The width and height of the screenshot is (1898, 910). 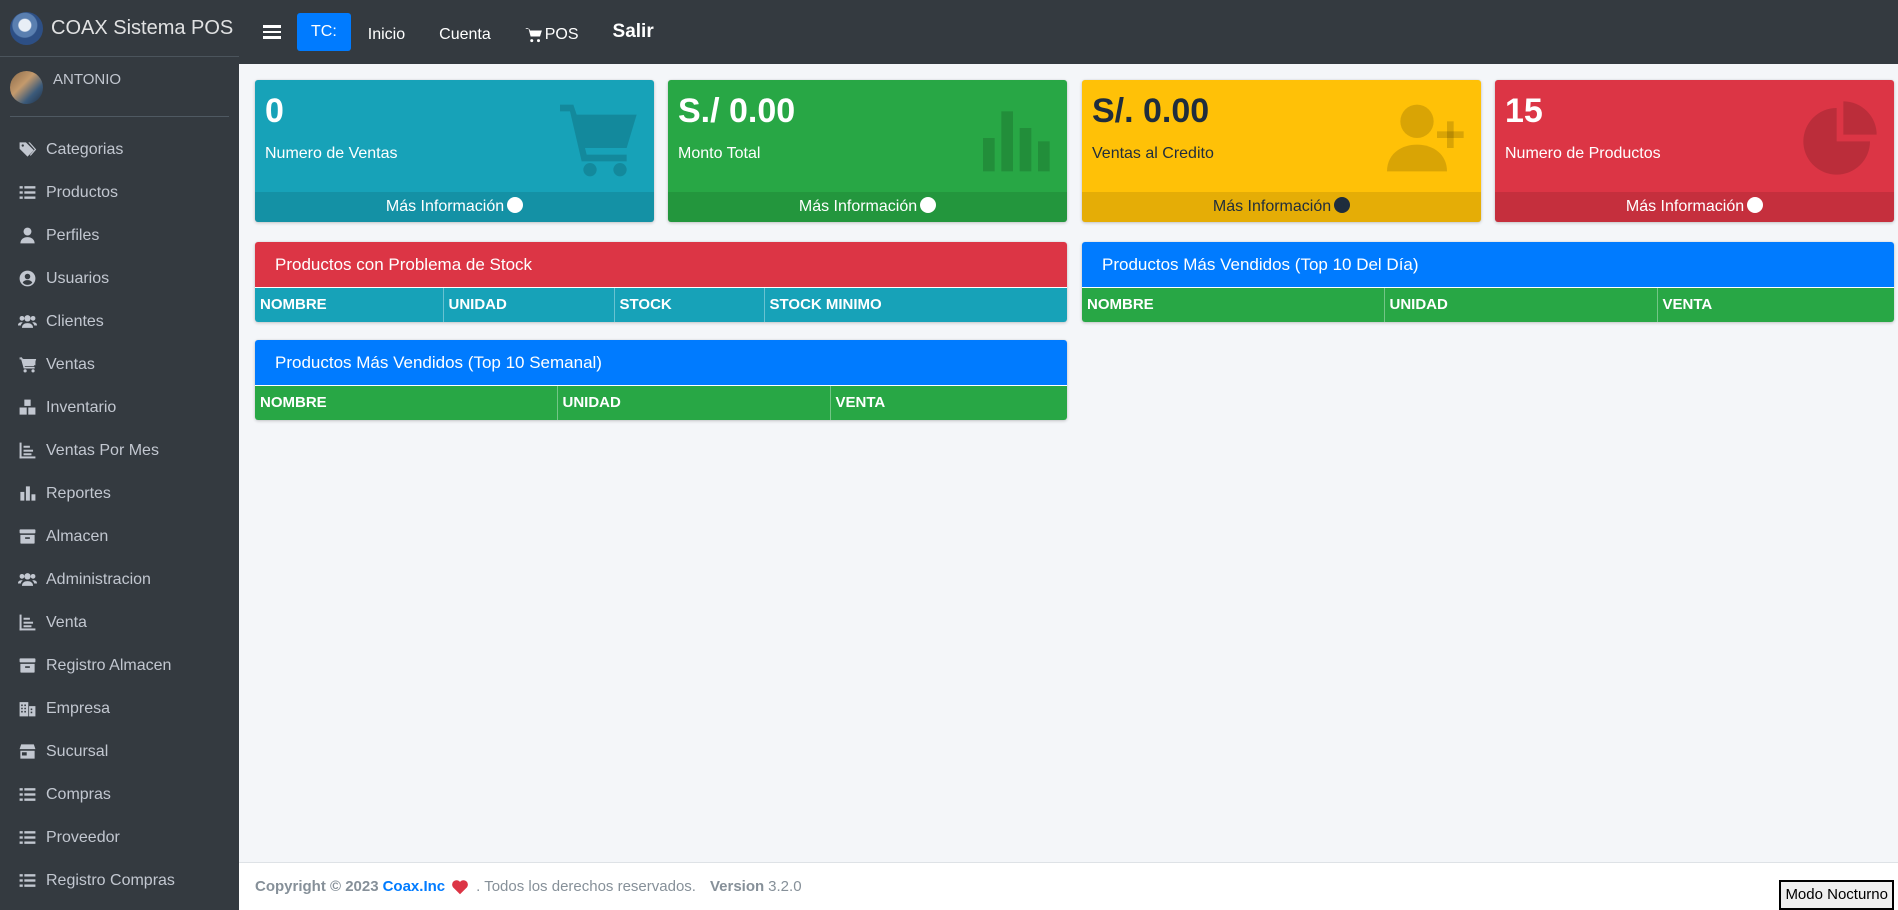 I want to click on card-title: Productos Más Vendidos (Top 10 Semanal), so click(x=661, y=362).